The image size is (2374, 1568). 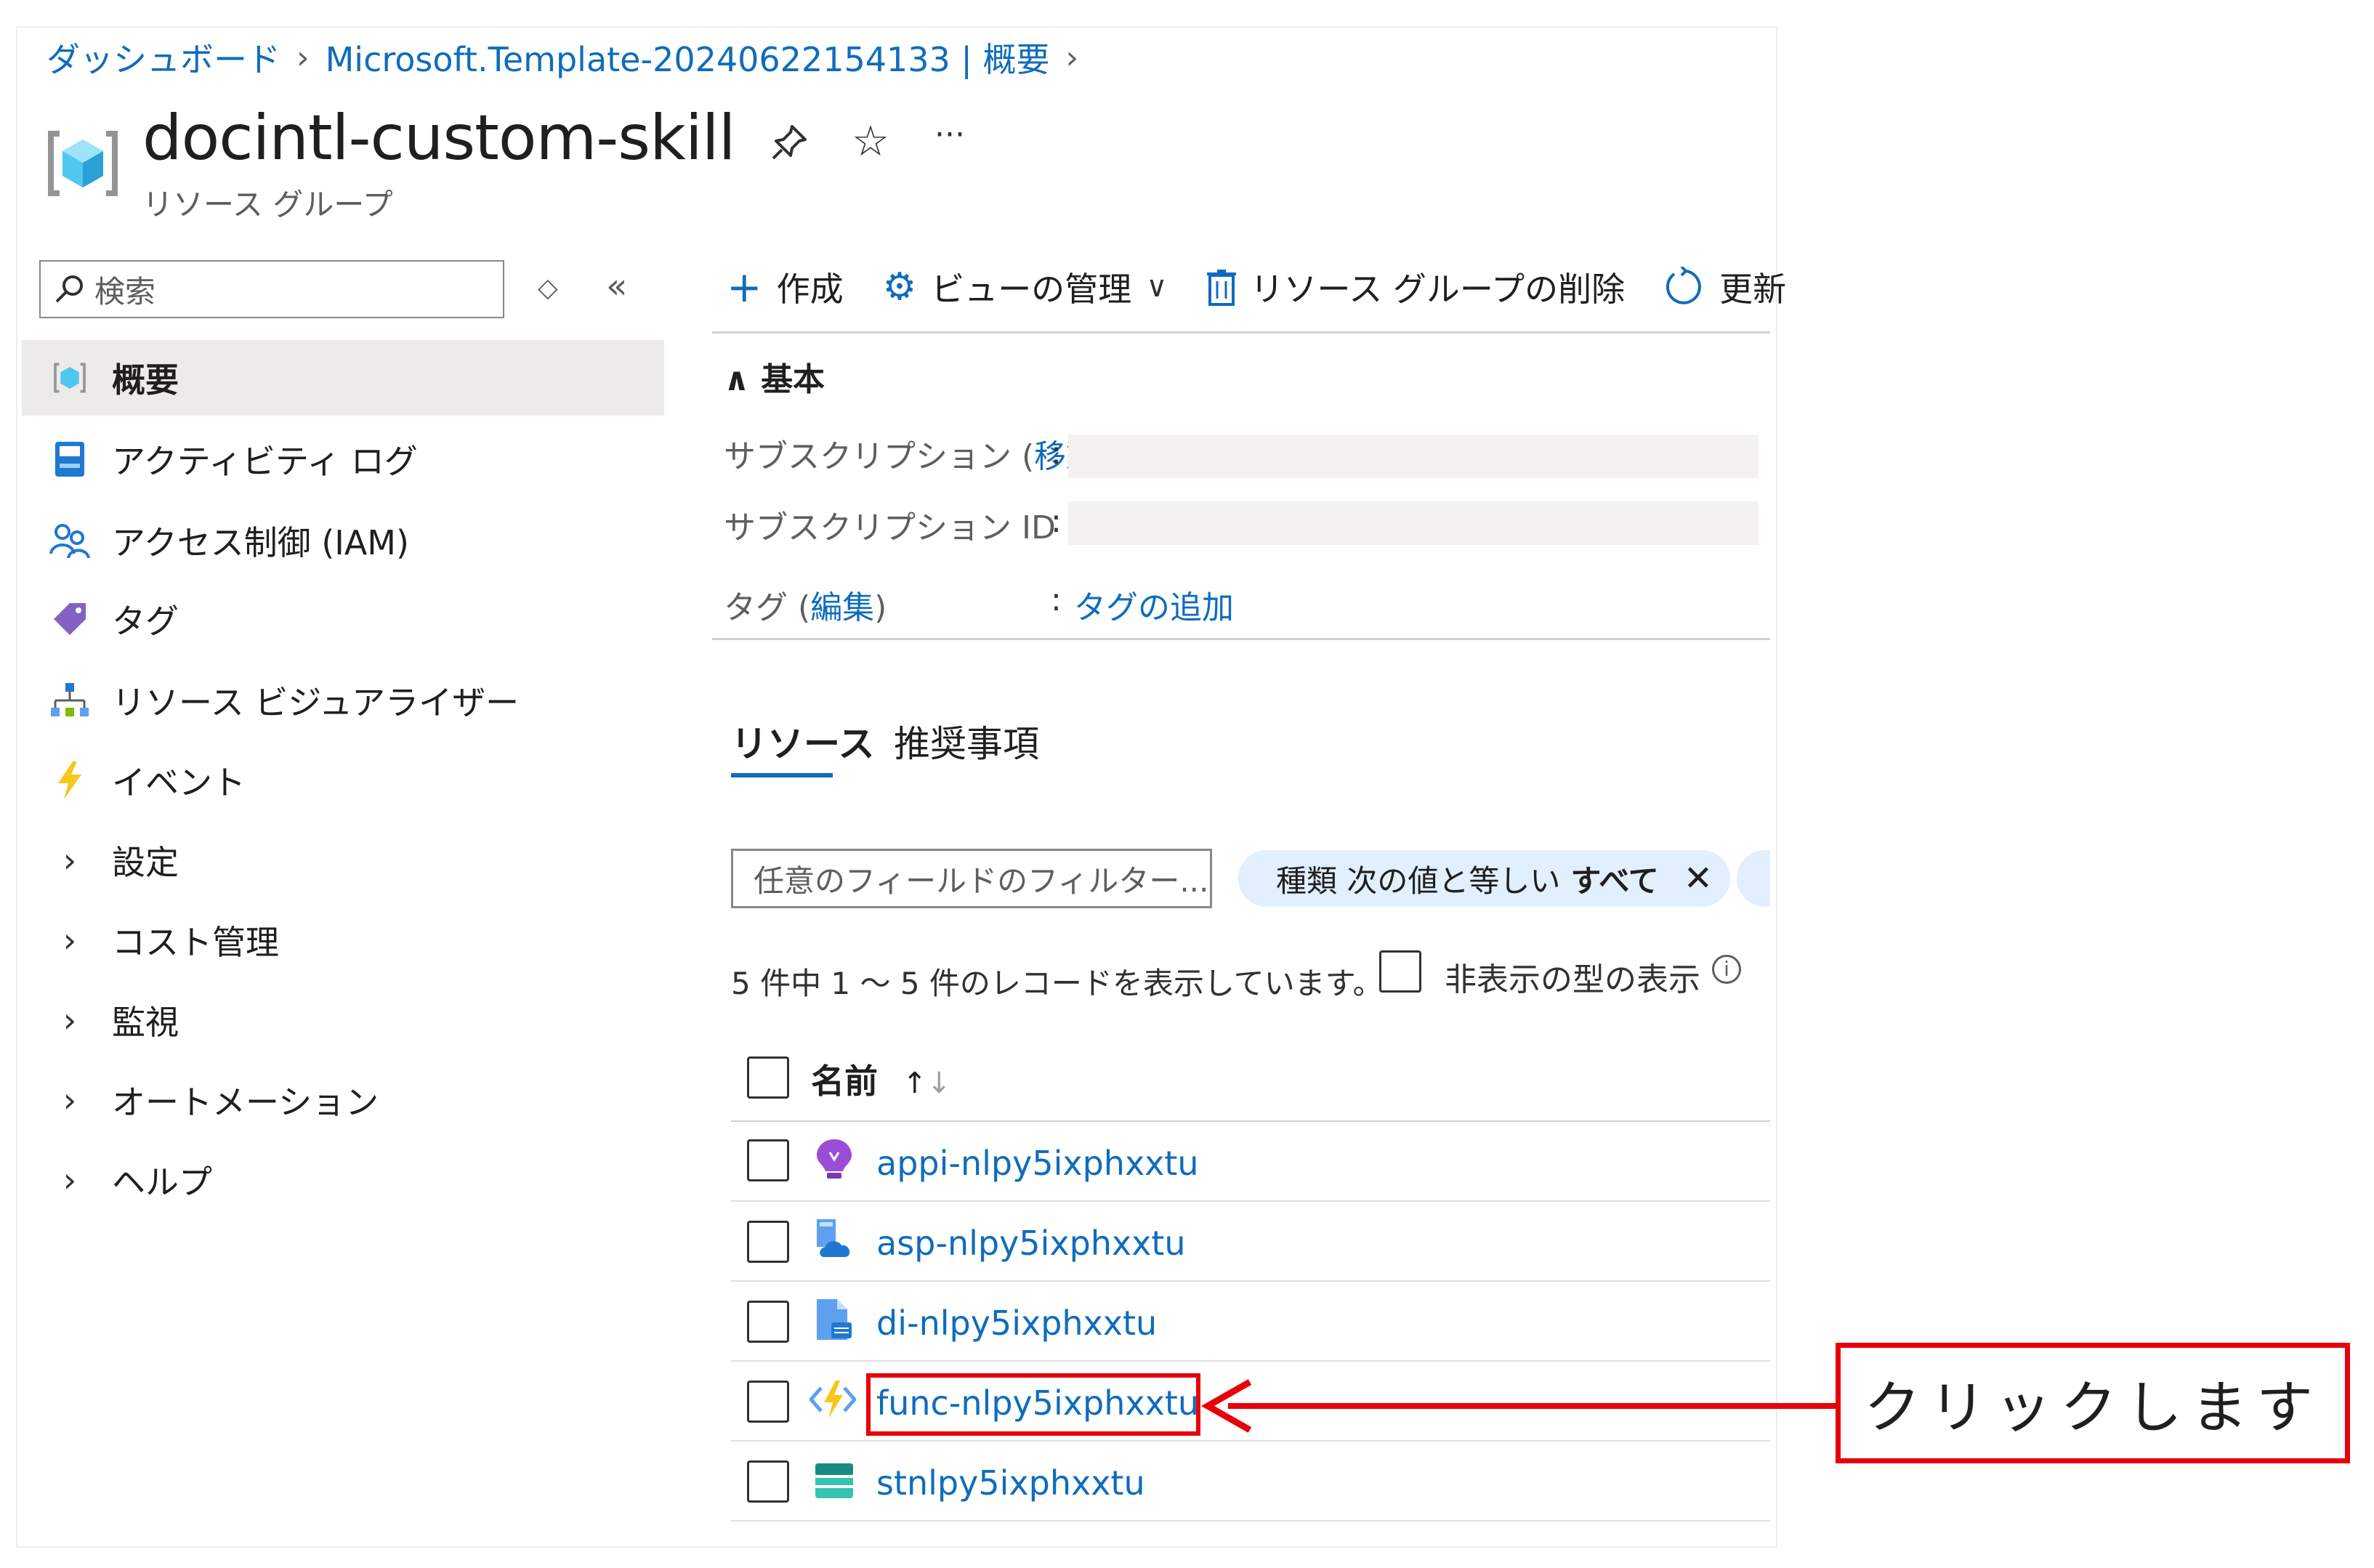 I want to click on essentials-title: 基本, so click(x=793, y=379).